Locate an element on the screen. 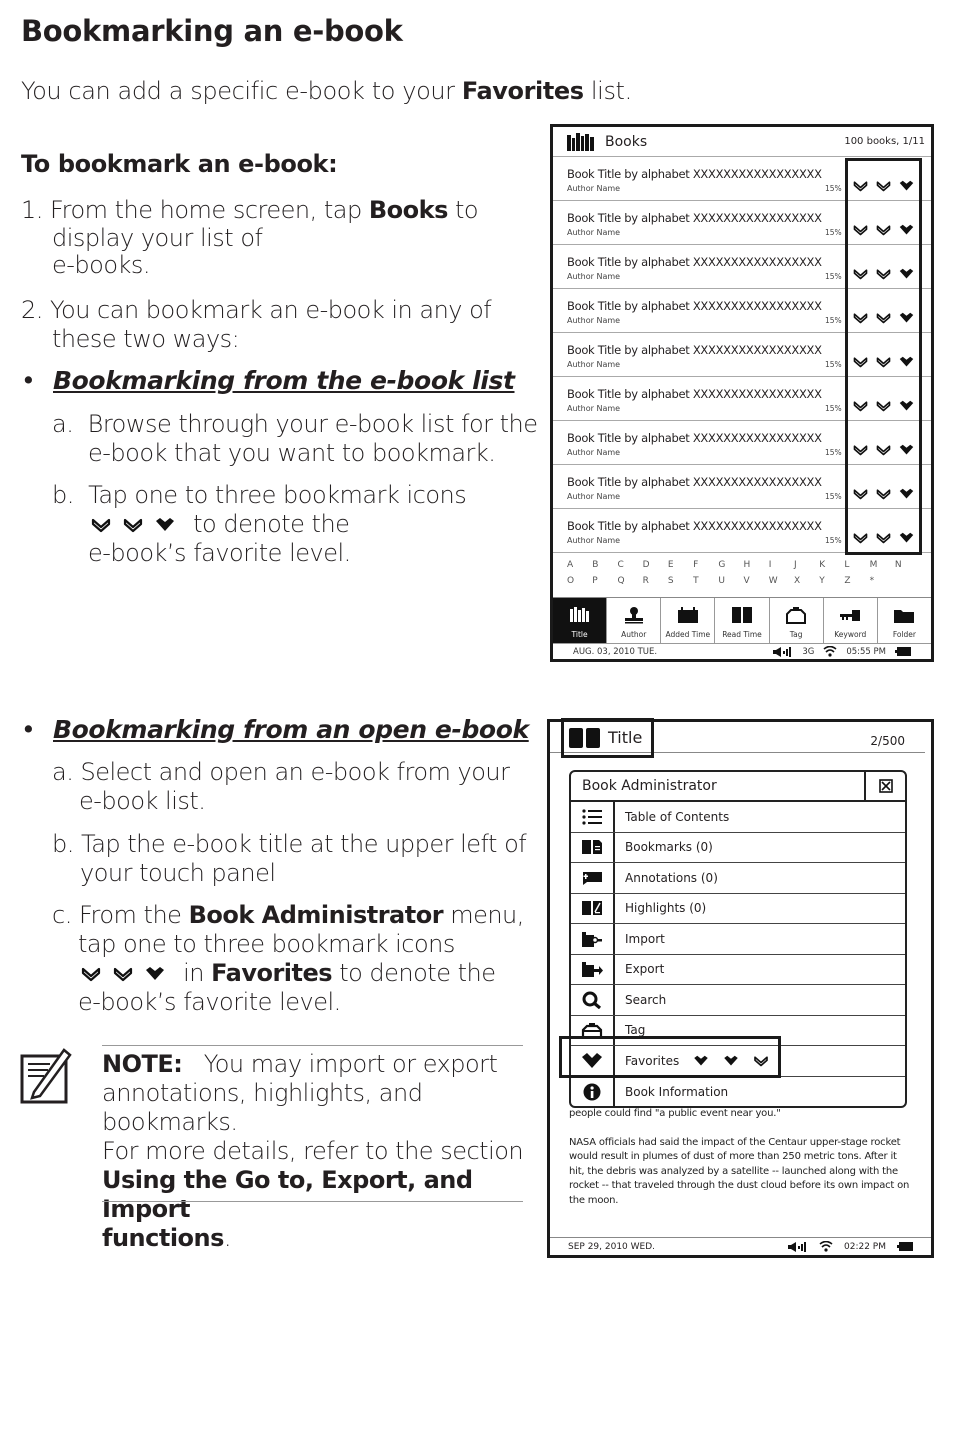 Image resolution: width=954 pixels, height=1438 pixels. info-icon is located at coordinates (592, 1092).